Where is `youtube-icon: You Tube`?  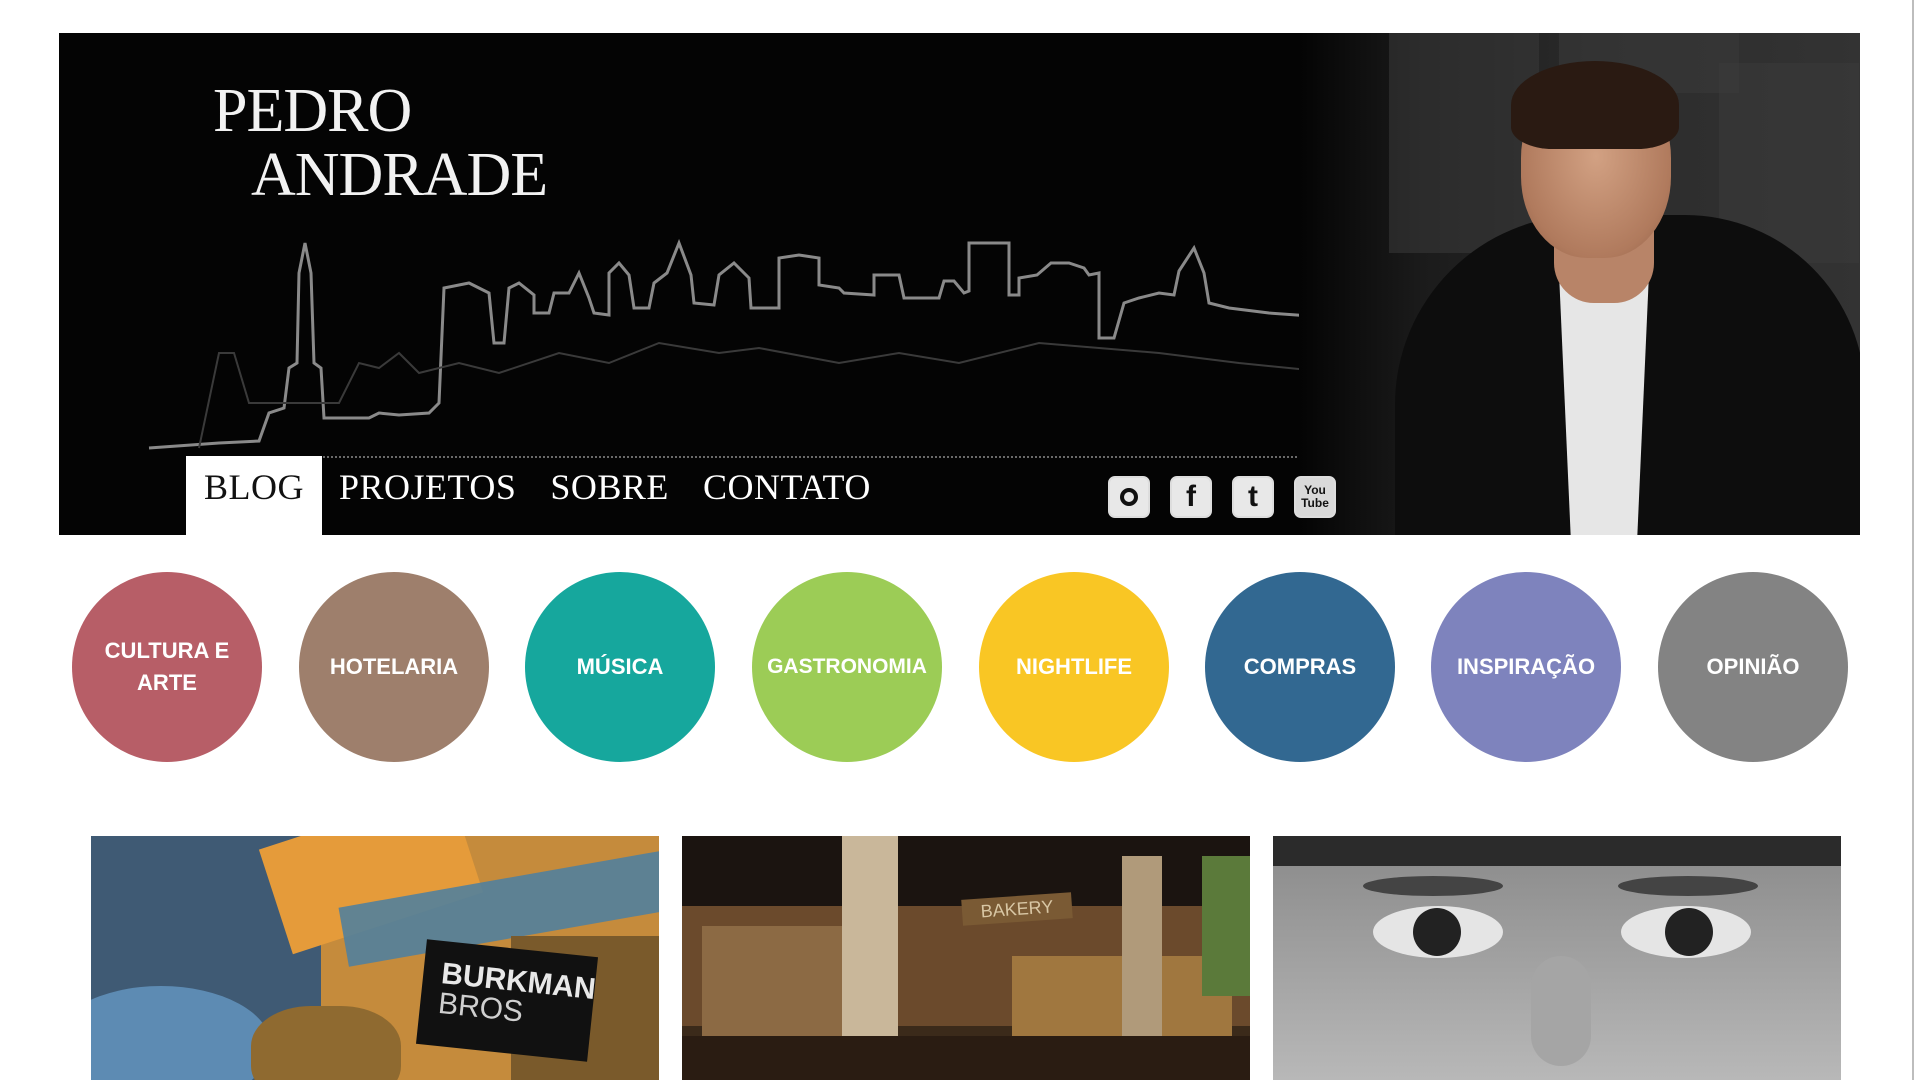
youtube-icon: You Tube is located at coordinates (1315, 497).